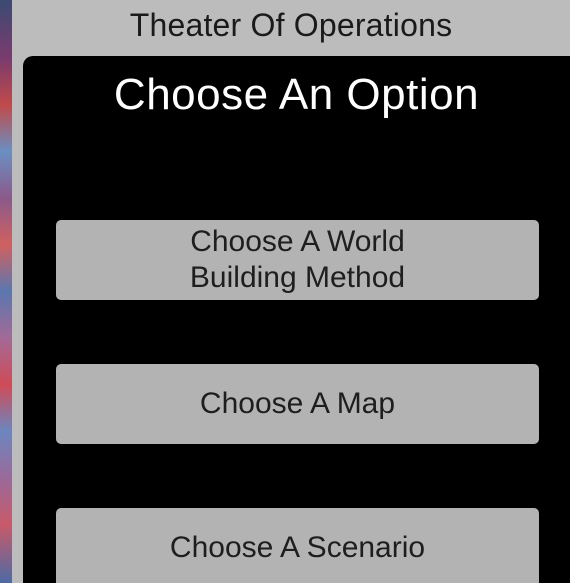 The height and width of the screenshot is (583, 570). I want to click on choose-map-button: Choose A Map, so click(297, 404).